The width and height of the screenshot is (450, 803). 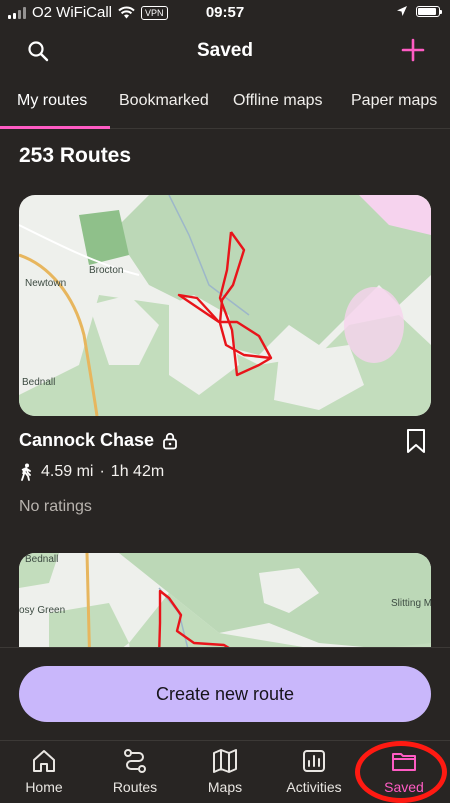 What do you see at coordinates (404, 787) in the screenshot?
I see `nav-label: Saved` at bounding box center [404, 787].